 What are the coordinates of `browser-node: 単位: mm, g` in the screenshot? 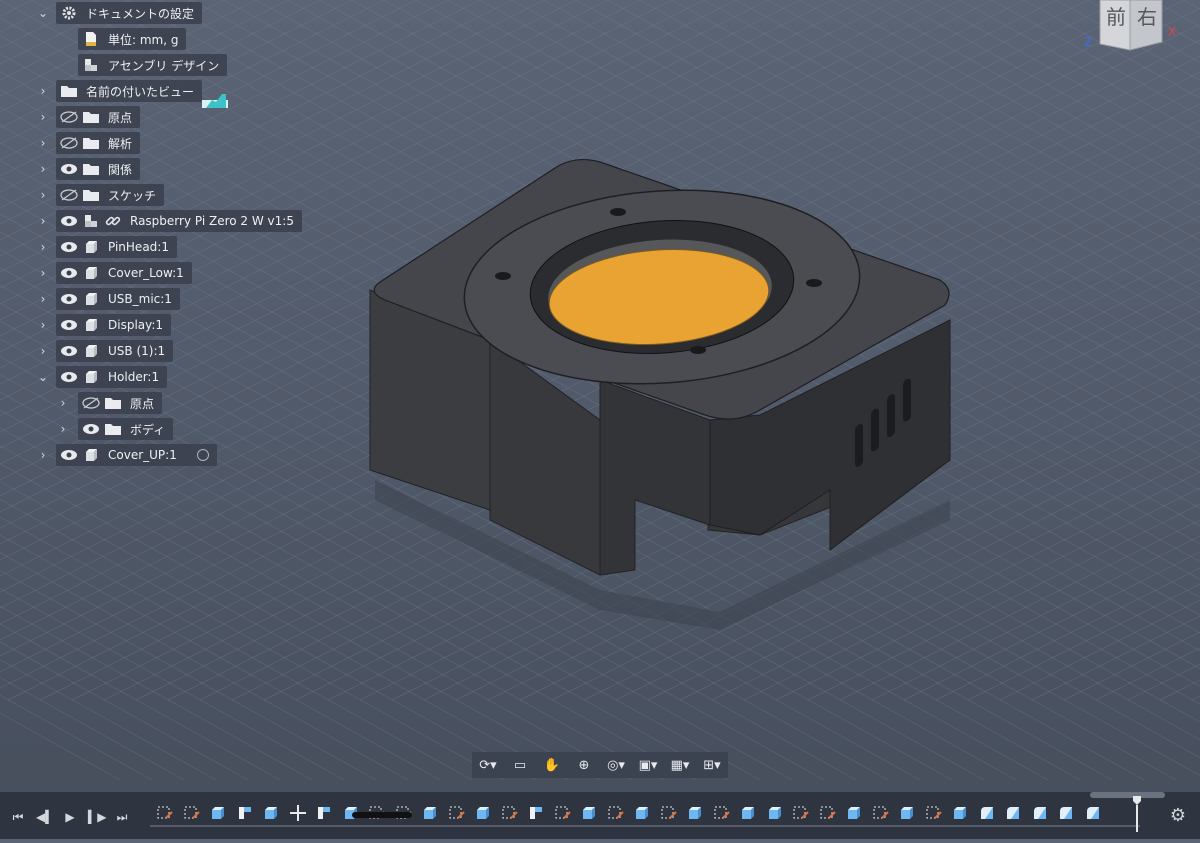 It's located at (132, 39).